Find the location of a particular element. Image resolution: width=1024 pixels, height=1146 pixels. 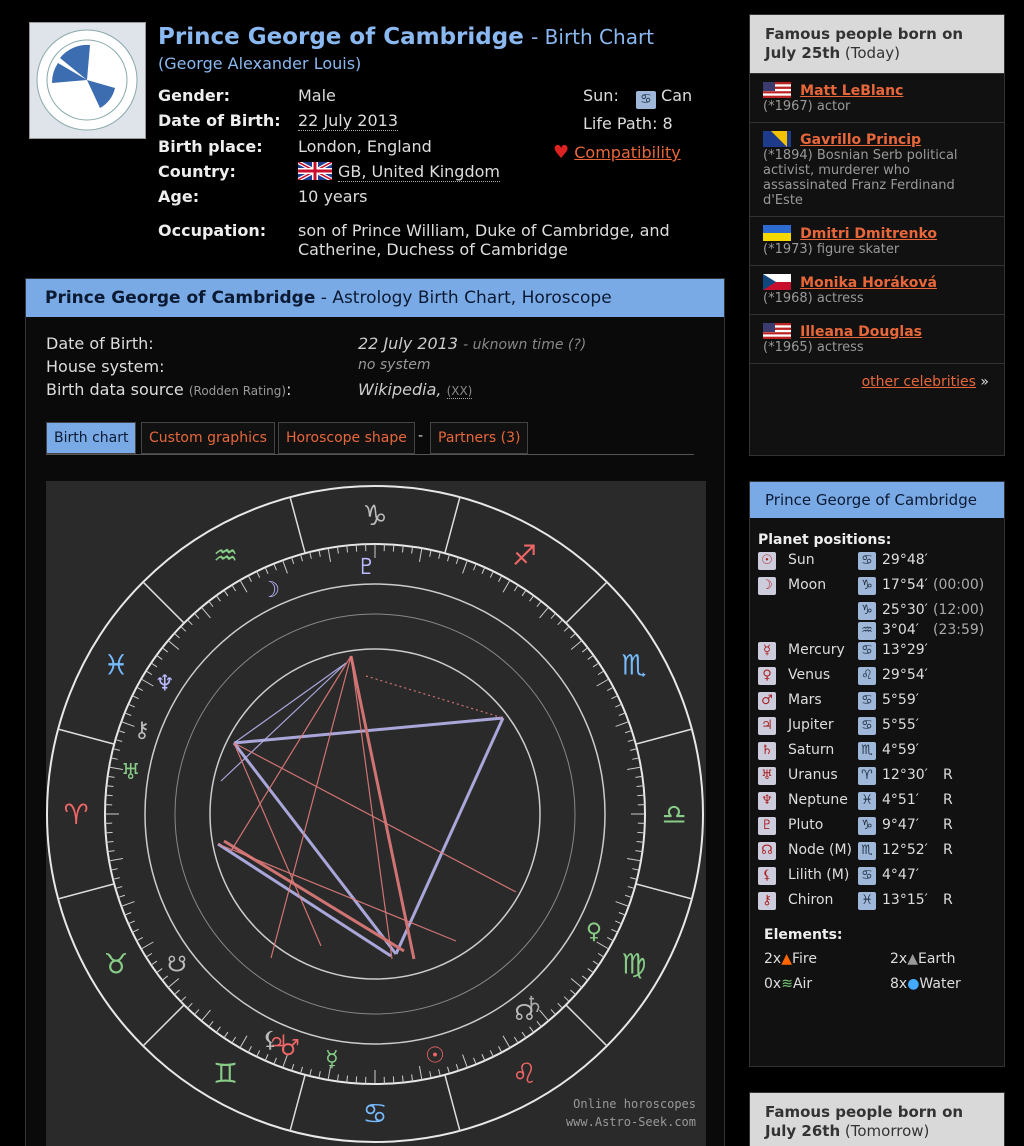

saturn-icon: ♄ is located at coordinates (767, 751).